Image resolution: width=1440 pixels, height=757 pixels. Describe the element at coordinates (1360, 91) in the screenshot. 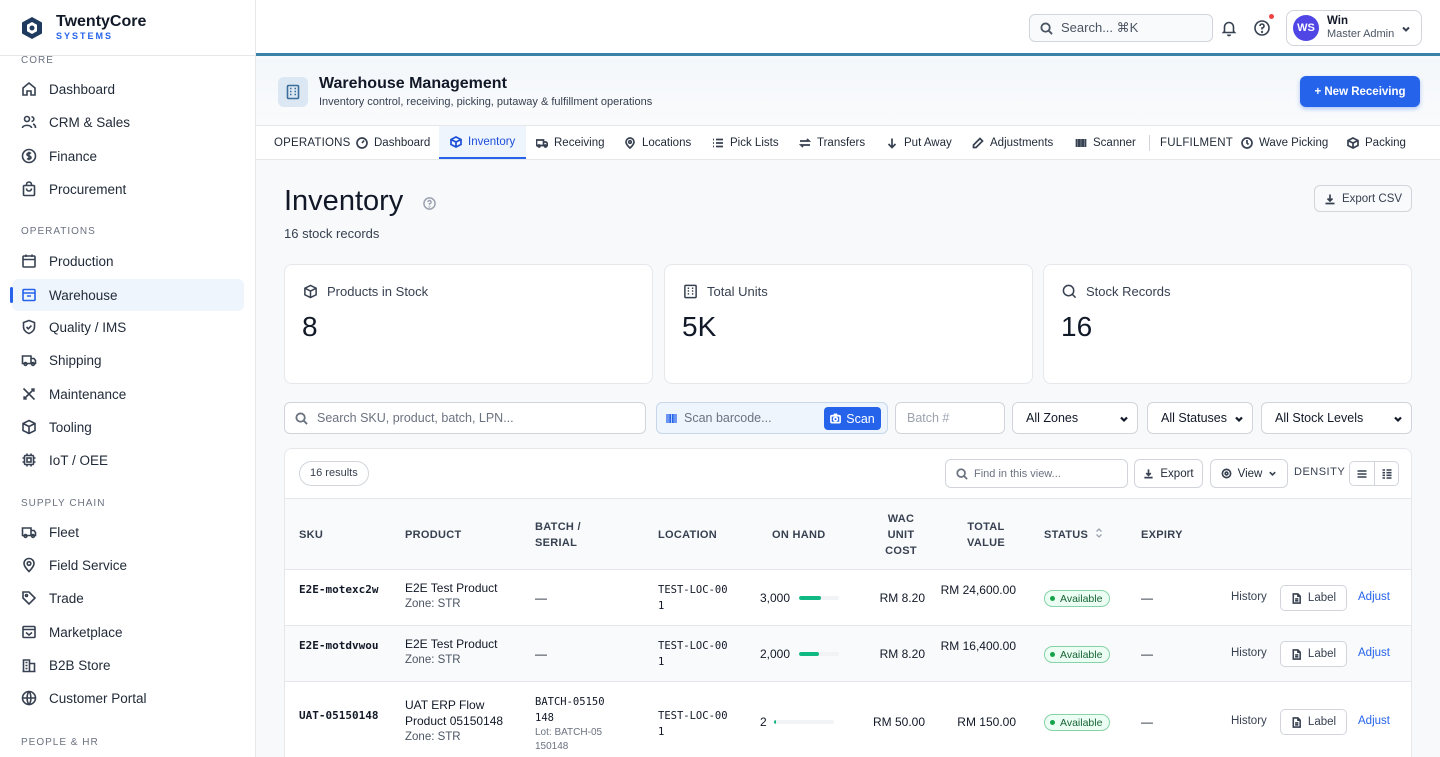

I see `new-receiving-button: + New Receiving` at that location.